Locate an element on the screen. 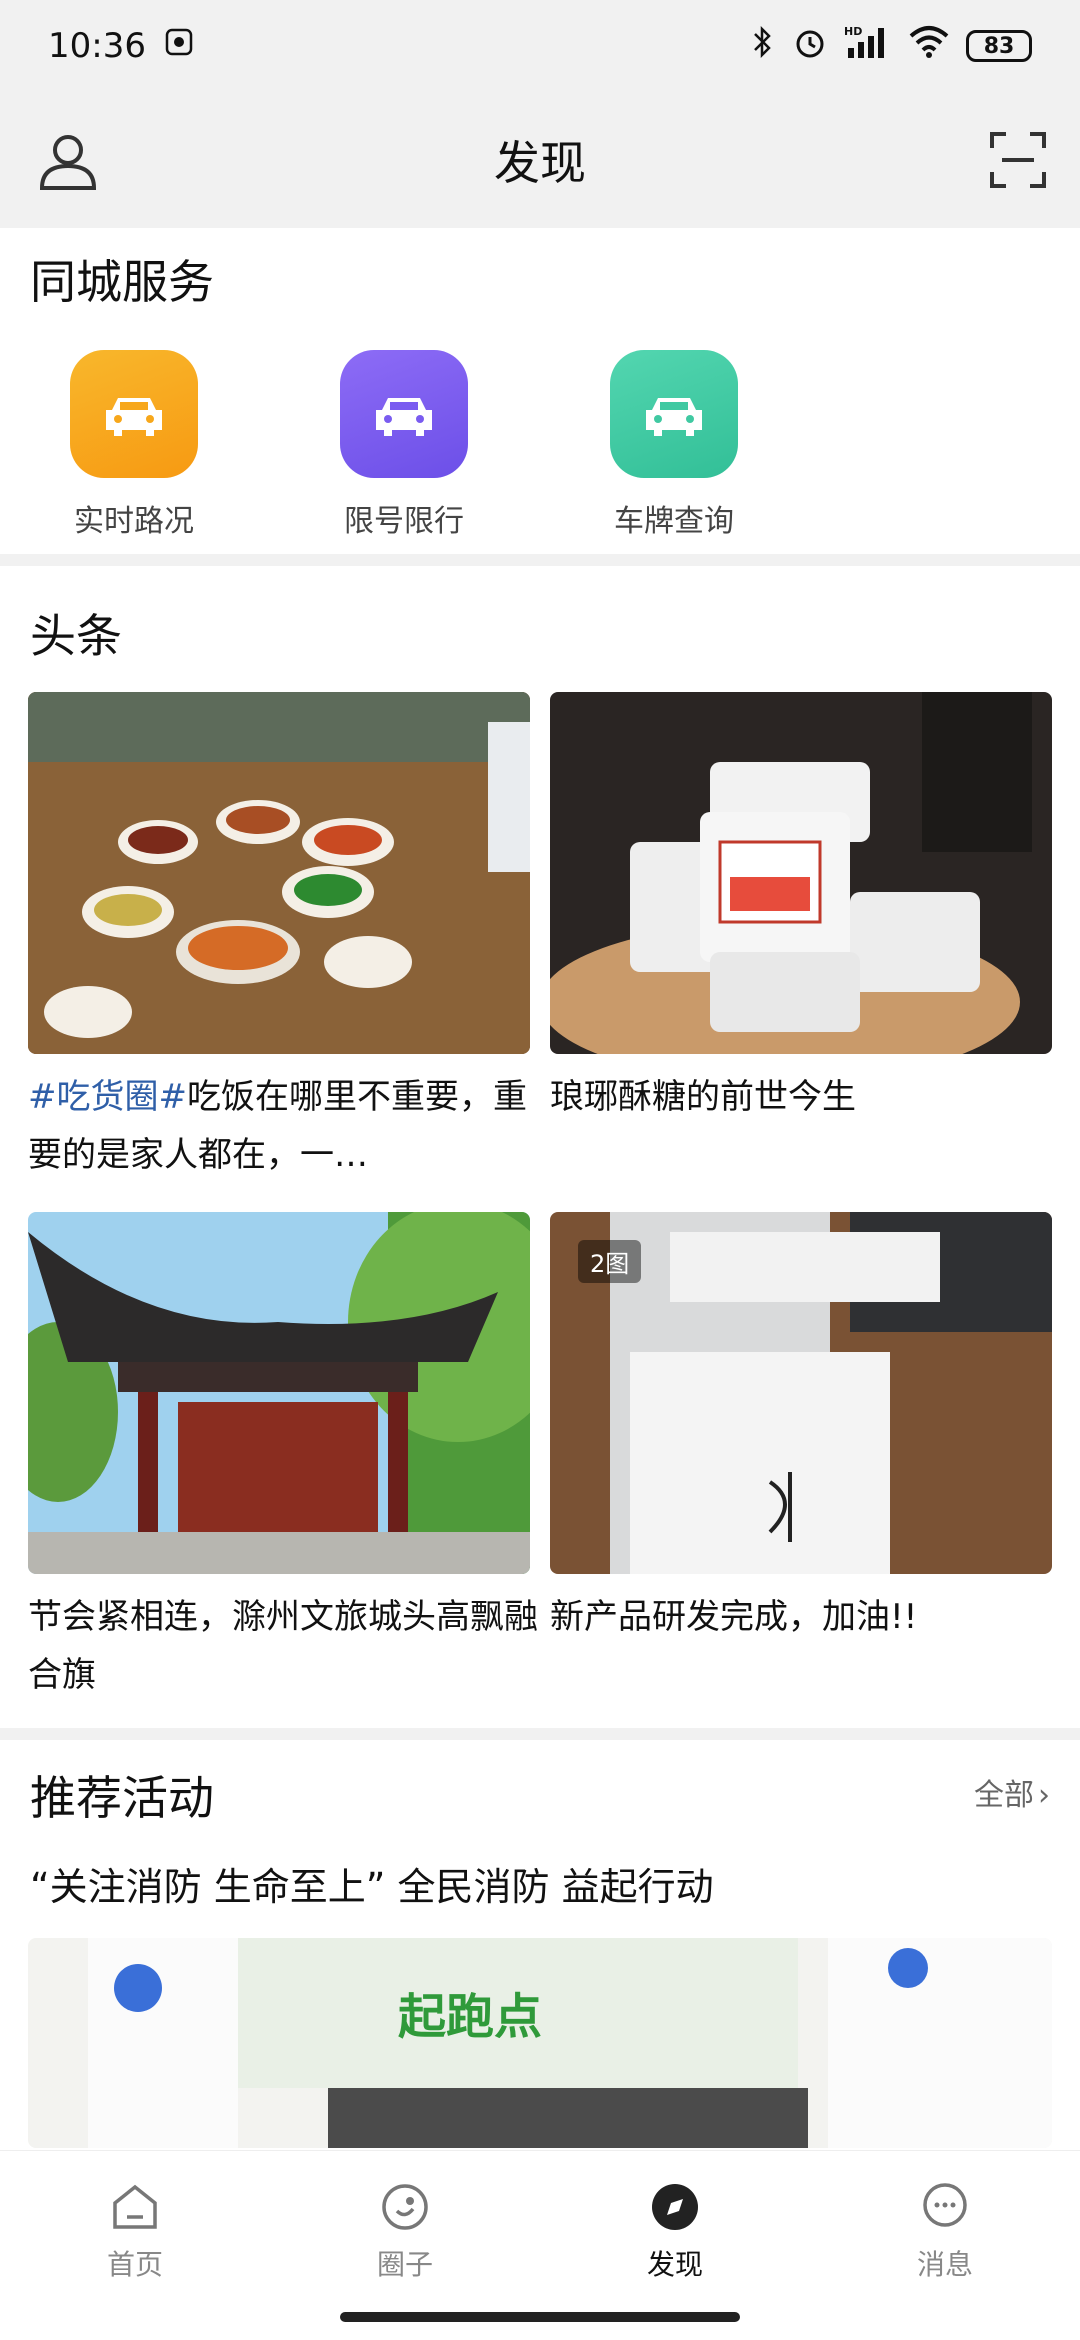 The width and height of the screenshot is (1080, 2340). service-traffic: 实时路况 is located at coordinates (134, 445).